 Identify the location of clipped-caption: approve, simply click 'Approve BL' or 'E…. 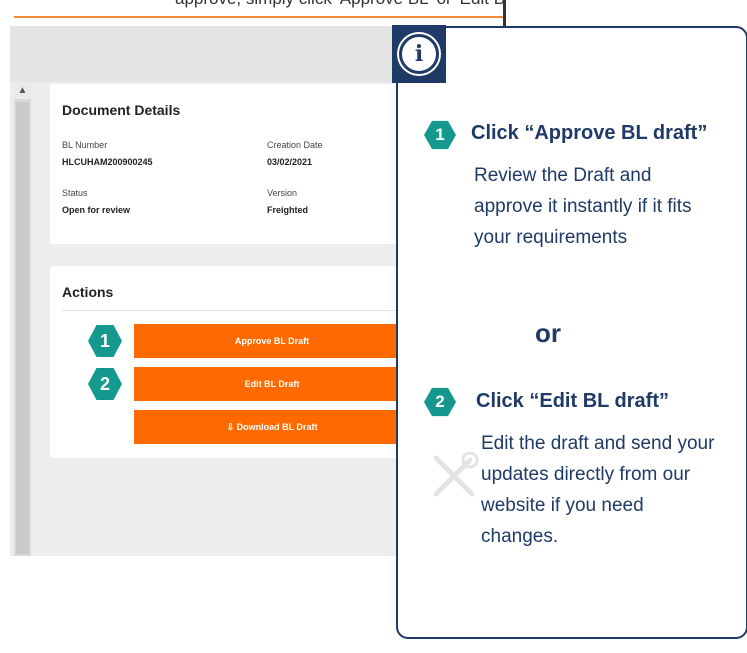
(339, 4).